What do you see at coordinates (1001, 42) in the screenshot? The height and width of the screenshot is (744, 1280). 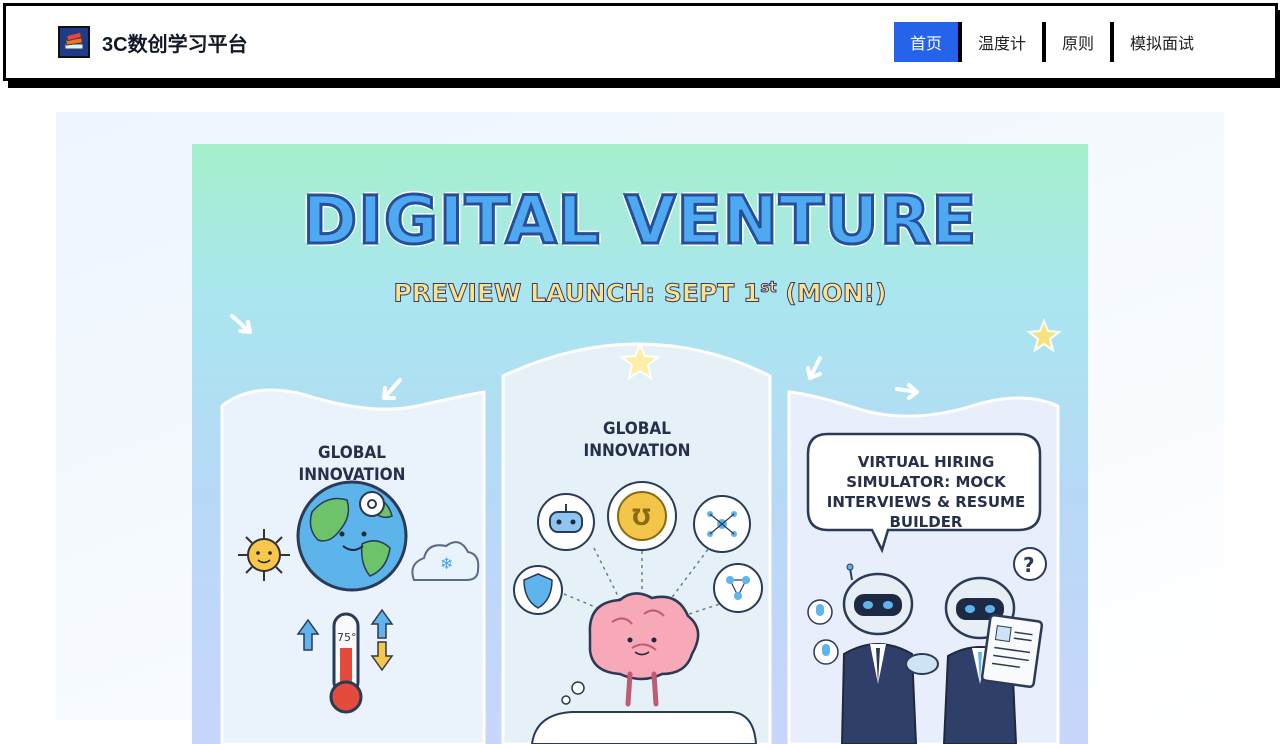 I see `nav-item-thermometer: 温度计` at bounding box center [1001, 42].